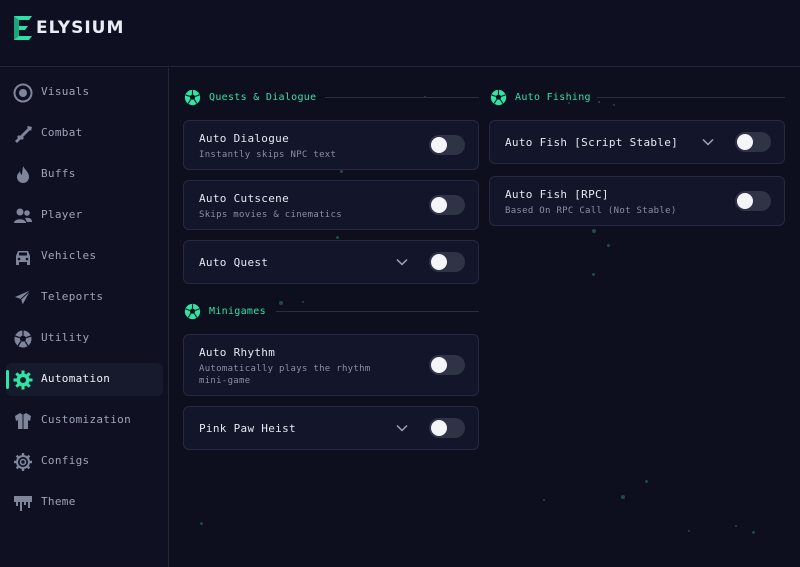 This screenshot has height=567, width=800. What do you see at coordinates (244, 198) in the screenshot?
I see `card-title: Auto Cutscene` at bounding box center [244, 198].